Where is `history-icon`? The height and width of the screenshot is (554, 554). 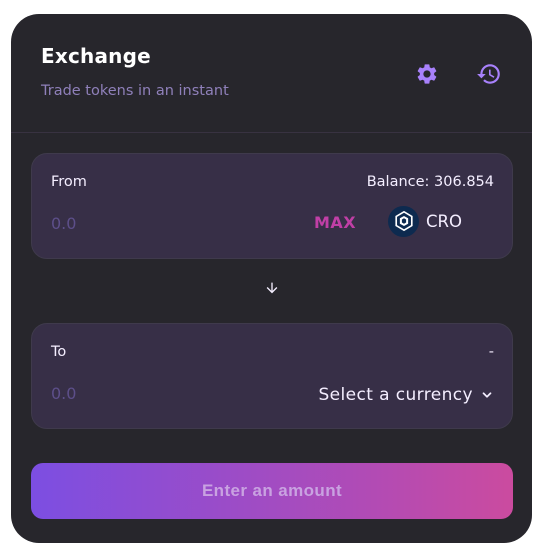
history-icon is located at coordinates (488, 74).